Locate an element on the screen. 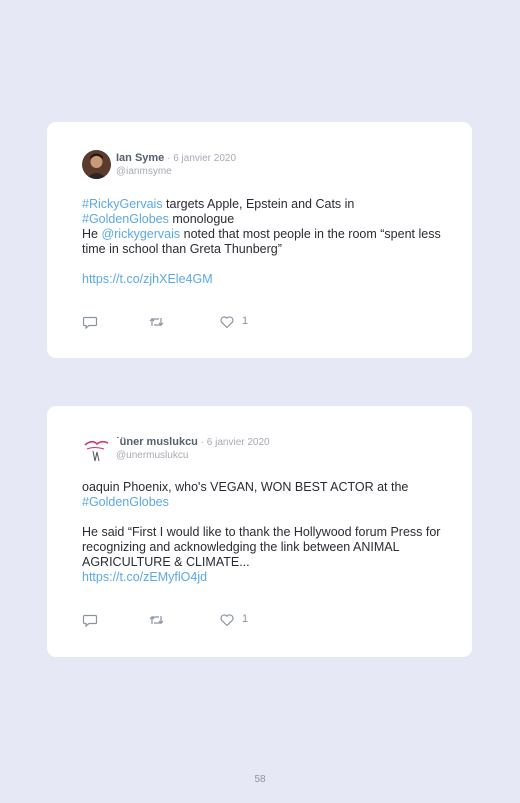  author-handle: @unermuslukcu is located at coordinates (193, 456).